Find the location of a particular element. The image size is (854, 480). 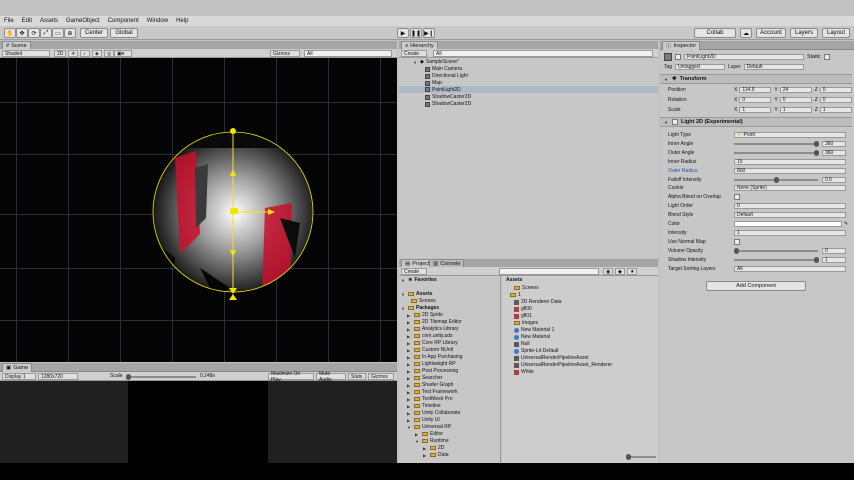

display-dropdown: Display 1 is located at coordinates (19, 376).